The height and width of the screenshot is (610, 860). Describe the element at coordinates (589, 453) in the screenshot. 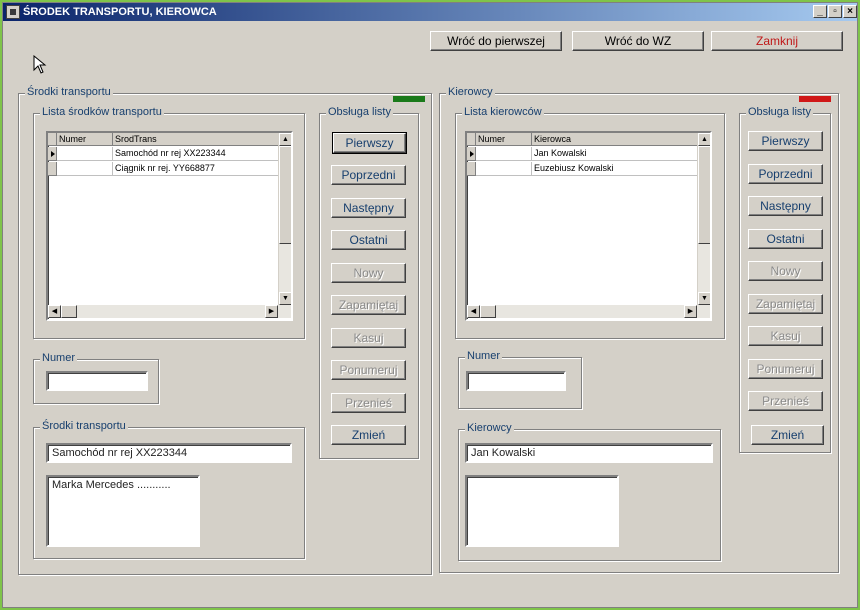

I see `driver-name-input: Jan Kowalski` at that location.